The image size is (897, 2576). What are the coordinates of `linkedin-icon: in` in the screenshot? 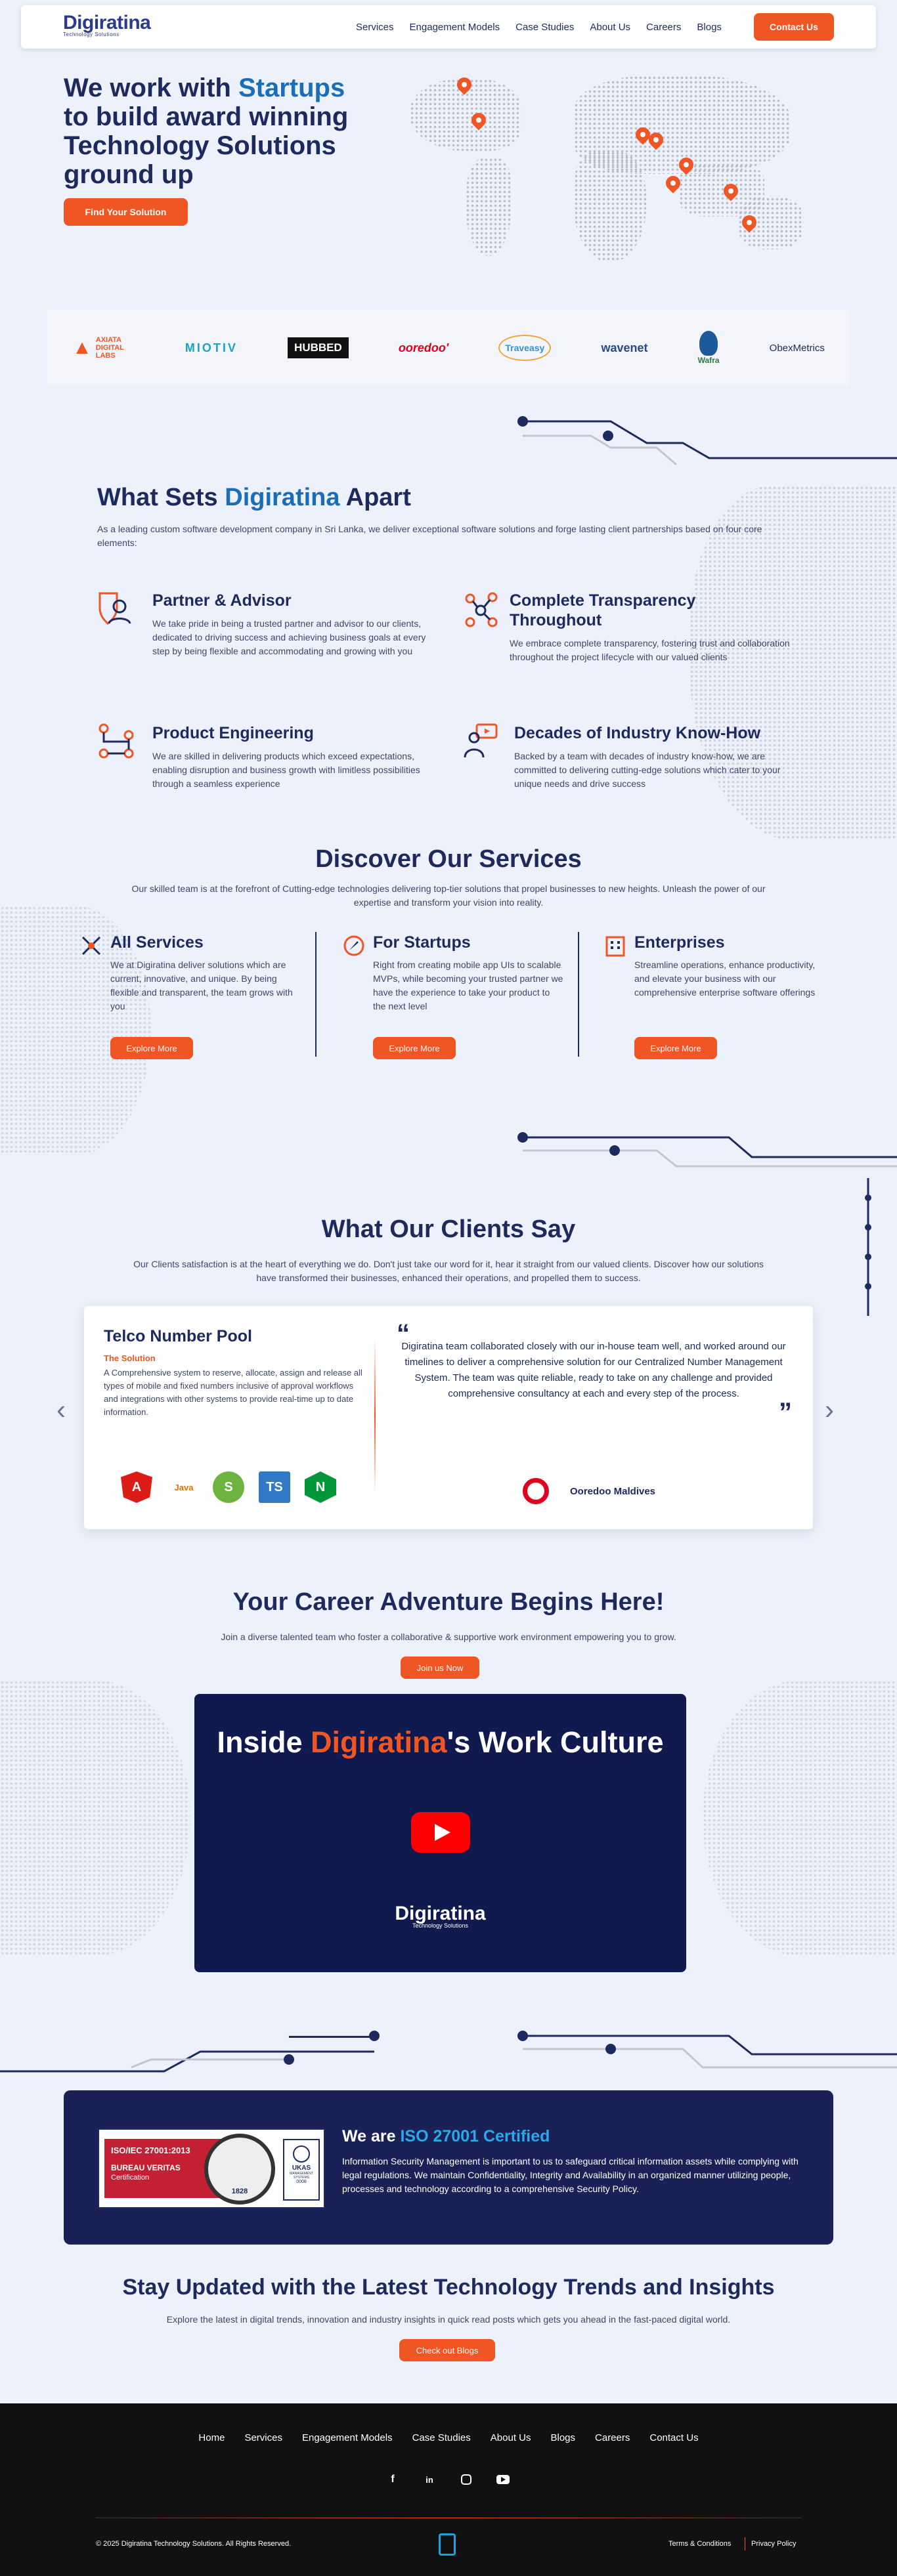 It's located at (429, 2479).